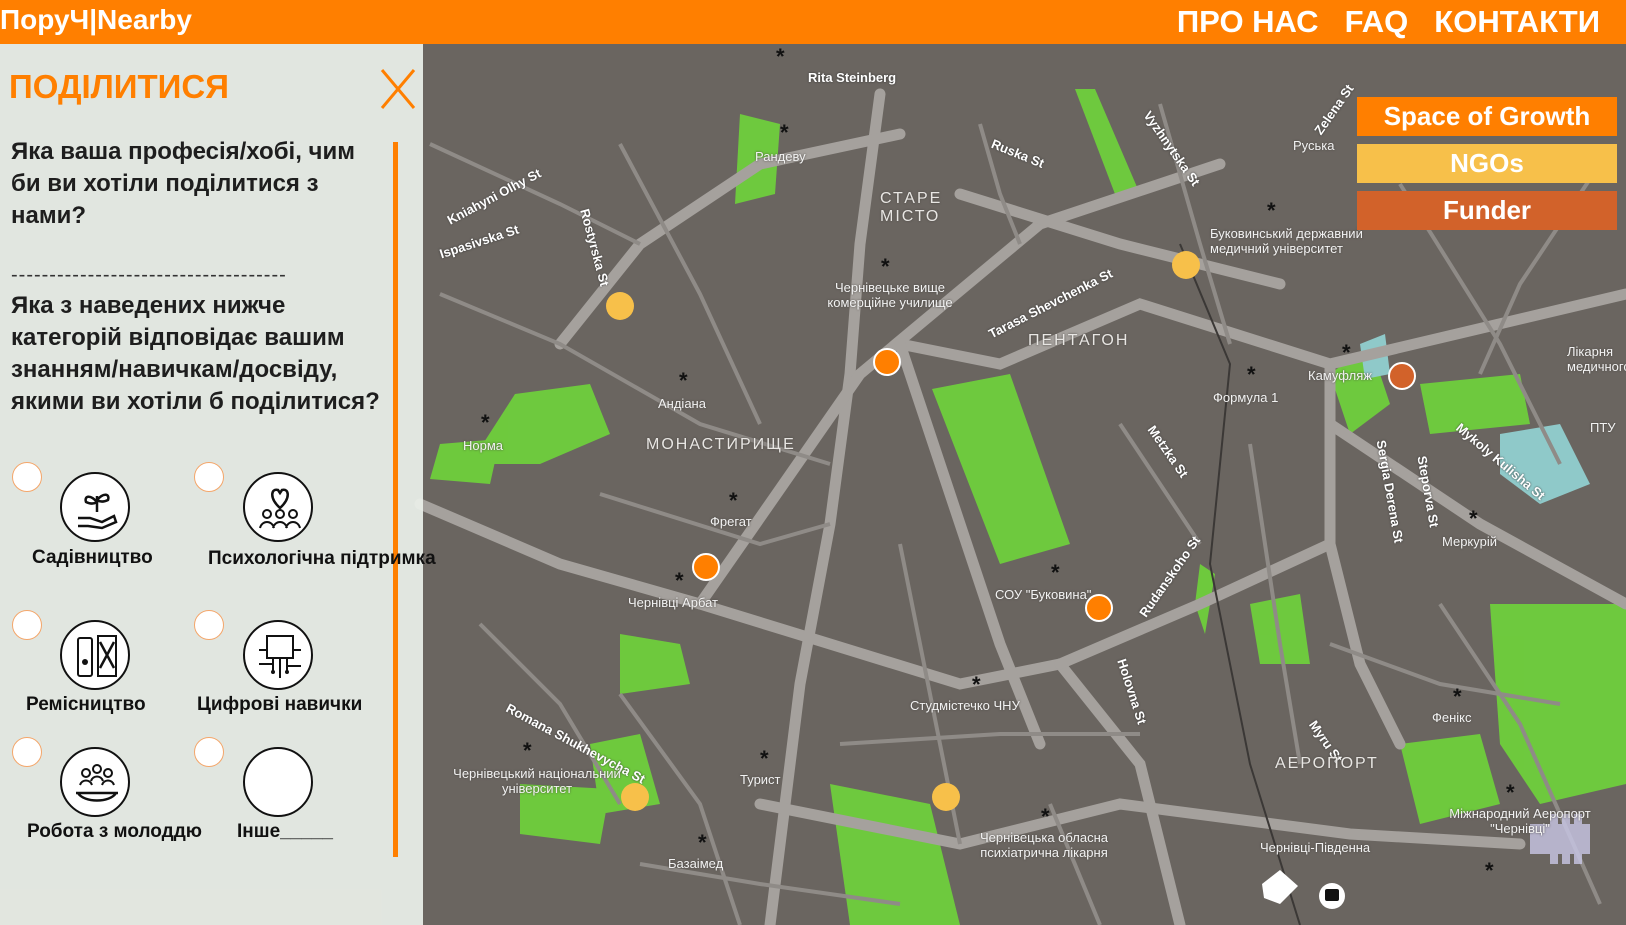 The width and height of the screenshot is (1626, 925). What do you see at coordinates (537, 781) in the screenshot?
I see `place-label: Чернівецький національний університет` at bounding box center [537, 781].